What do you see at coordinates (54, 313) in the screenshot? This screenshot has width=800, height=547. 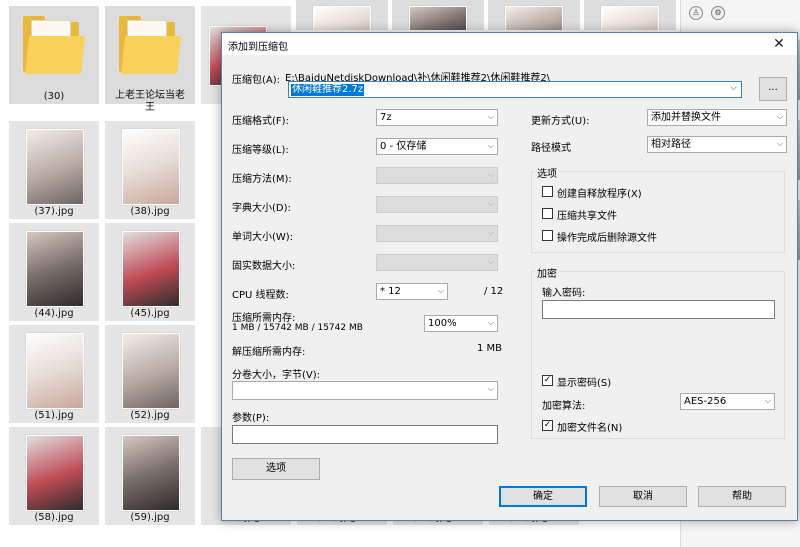 I see `file-name: (44).jpg` at bounding box center [54, 313].